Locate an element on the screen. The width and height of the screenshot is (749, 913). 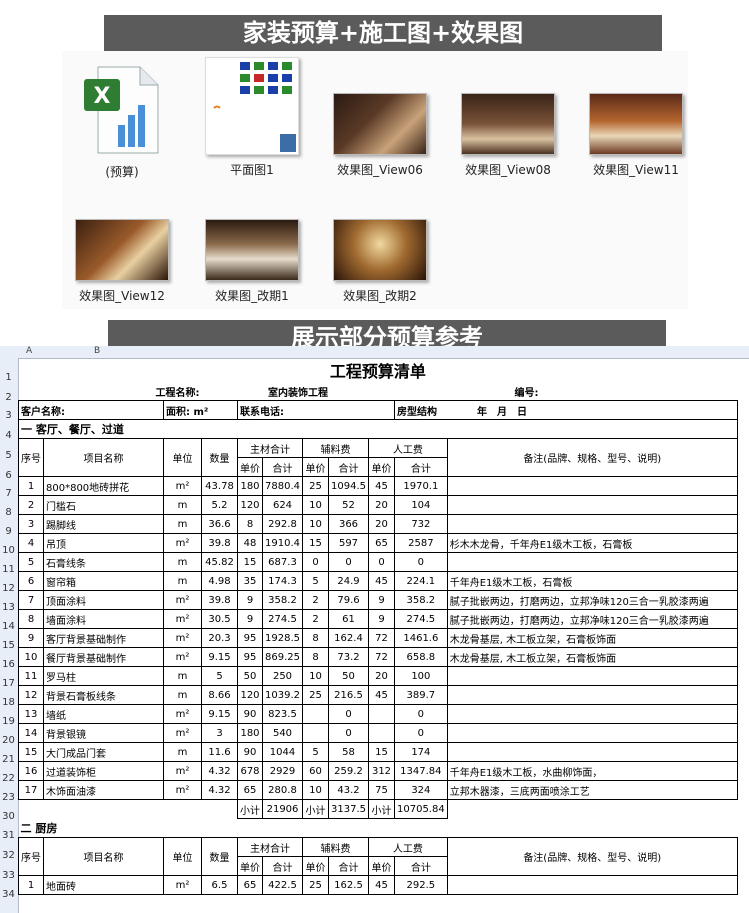
row-number: 19 is located at coordinates (8, 721).